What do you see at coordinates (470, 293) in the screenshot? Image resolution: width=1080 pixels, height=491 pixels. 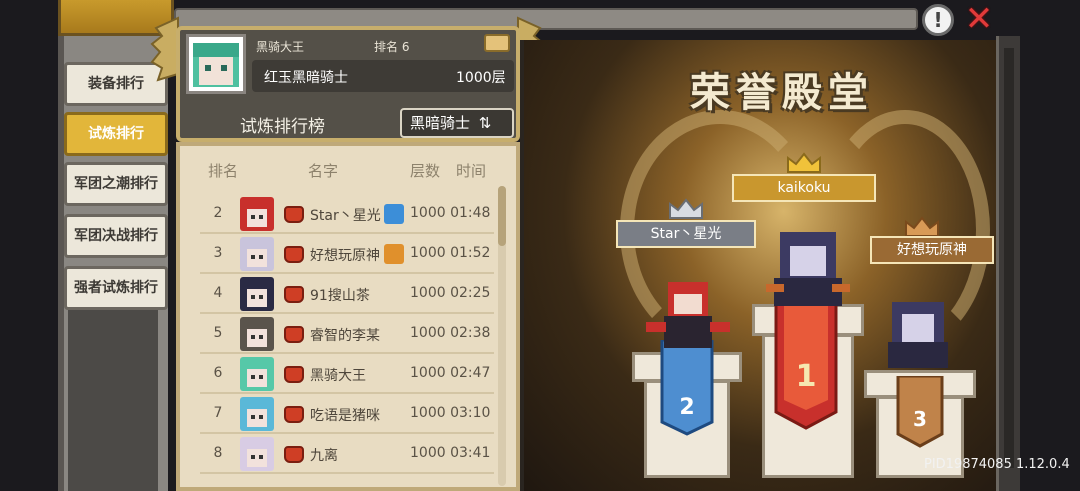 I see `row-time: 02:25` at bounding box center [470, 293].